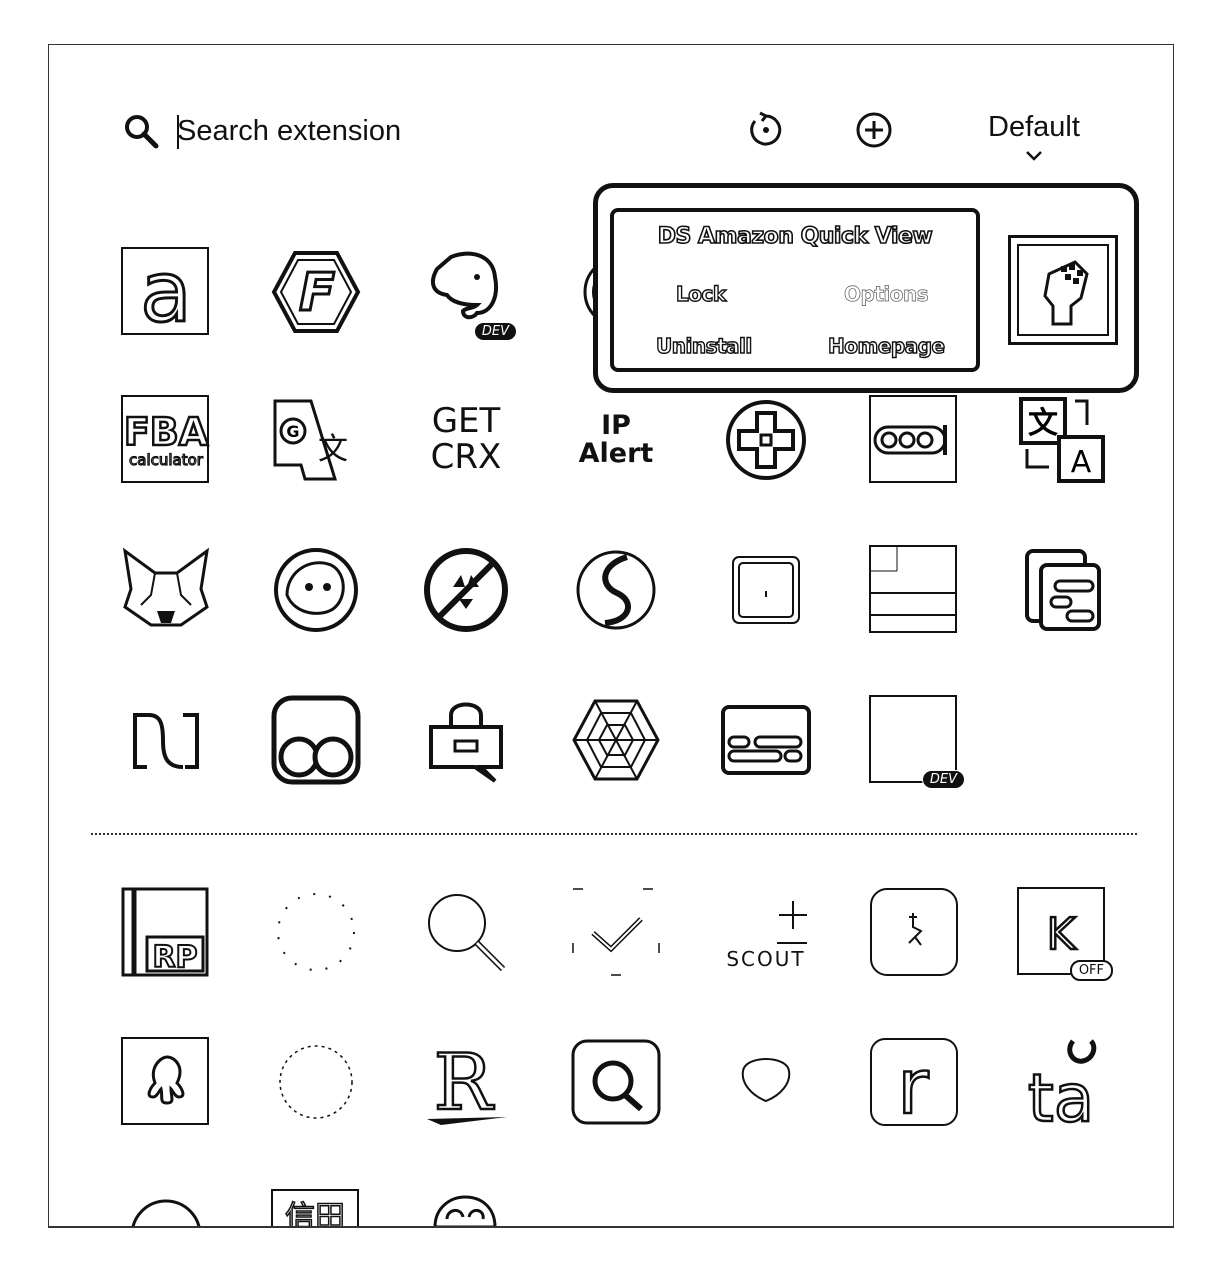 The height and width of the screenshot is (1280, 1224). I want to click on extension-rp: RP, so click(166, 932).